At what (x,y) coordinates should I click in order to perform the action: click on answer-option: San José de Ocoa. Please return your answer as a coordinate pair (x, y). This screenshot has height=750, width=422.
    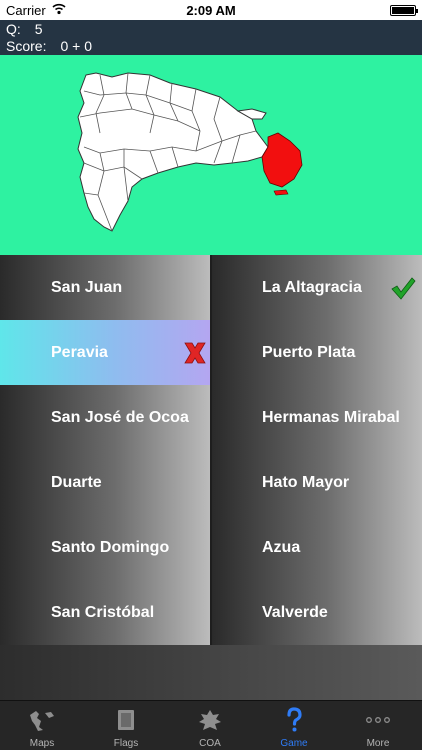
    Looking at the image, I should click on (105, 417).